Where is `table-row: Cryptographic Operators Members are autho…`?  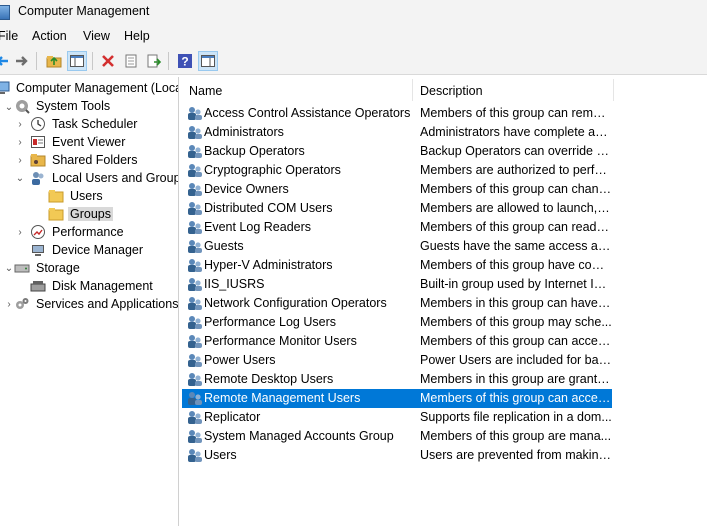
table-row: Cryptographic Operators Members are autho… is located at coordinates (397, 170).